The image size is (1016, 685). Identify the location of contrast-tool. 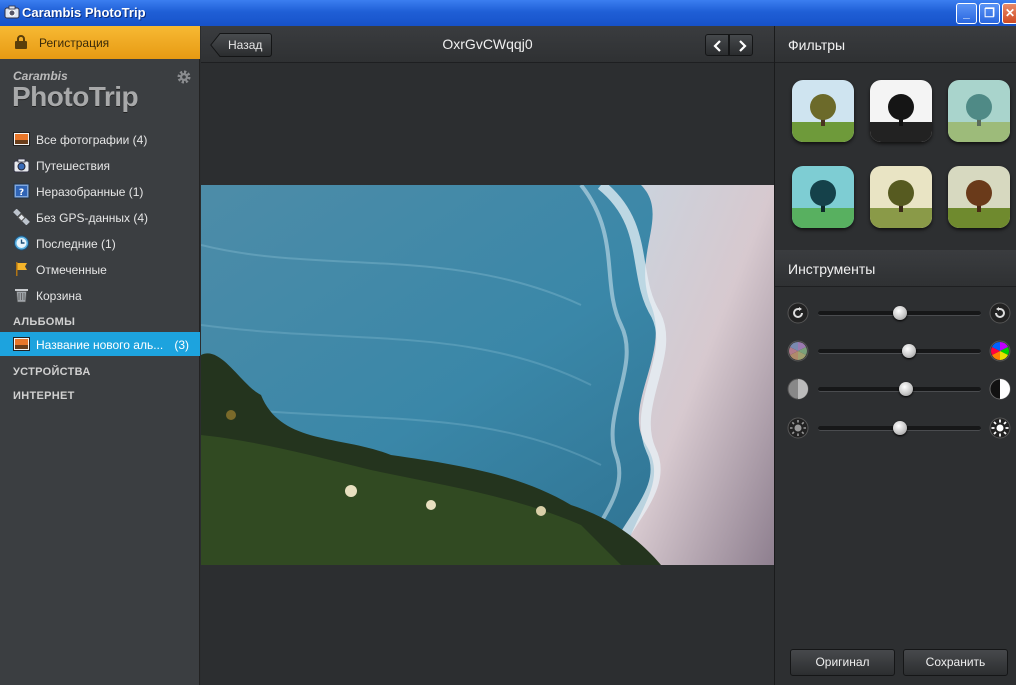
(899, 389).